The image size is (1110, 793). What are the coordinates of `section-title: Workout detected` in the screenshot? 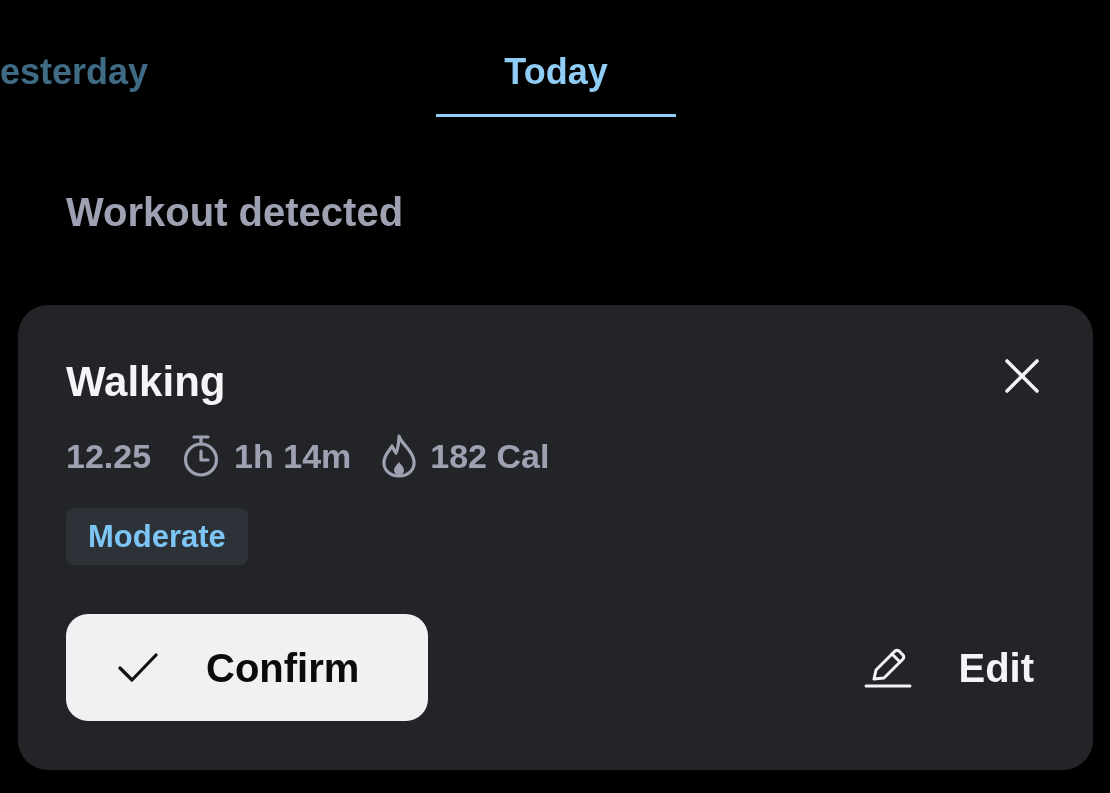 It's located at (235, 212).